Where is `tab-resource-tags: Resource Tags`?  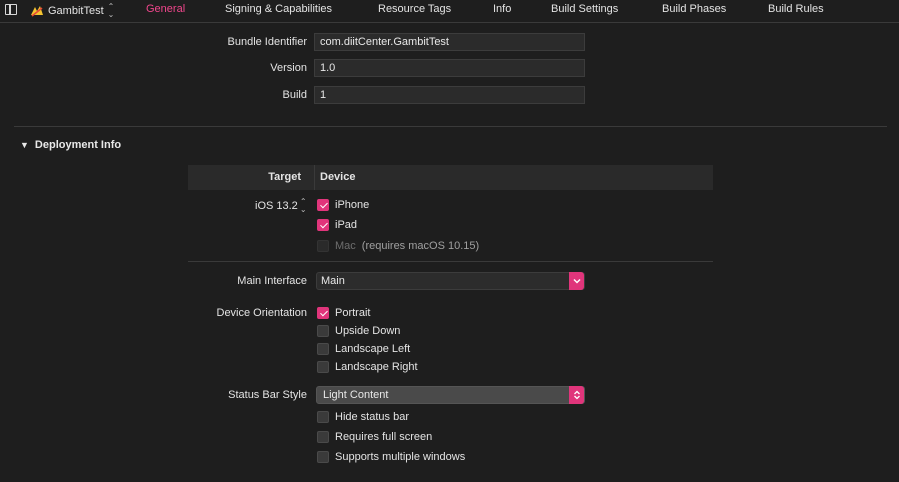
tab-resource-tags: Resource Tags is located at coordinates (414, 9).